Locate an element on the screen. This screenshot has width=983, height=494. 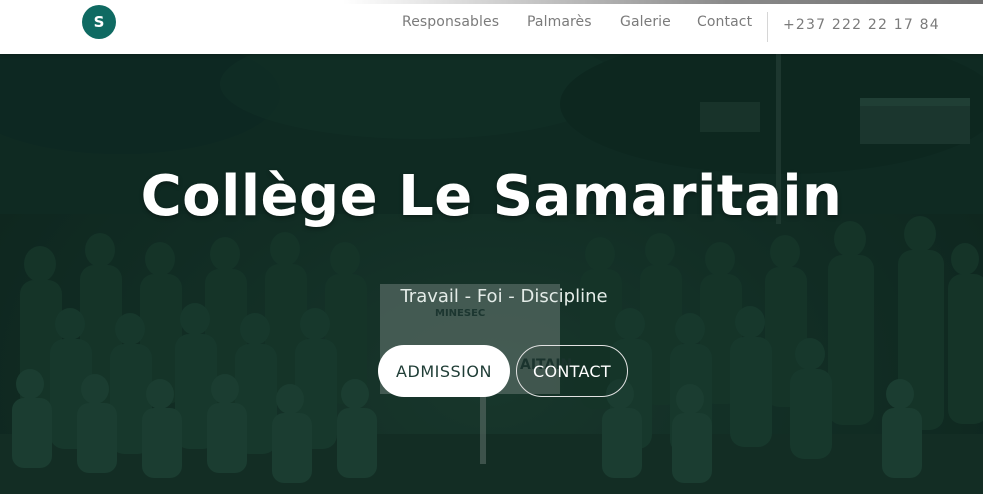
logo: S is located at coordinates (99, 22).